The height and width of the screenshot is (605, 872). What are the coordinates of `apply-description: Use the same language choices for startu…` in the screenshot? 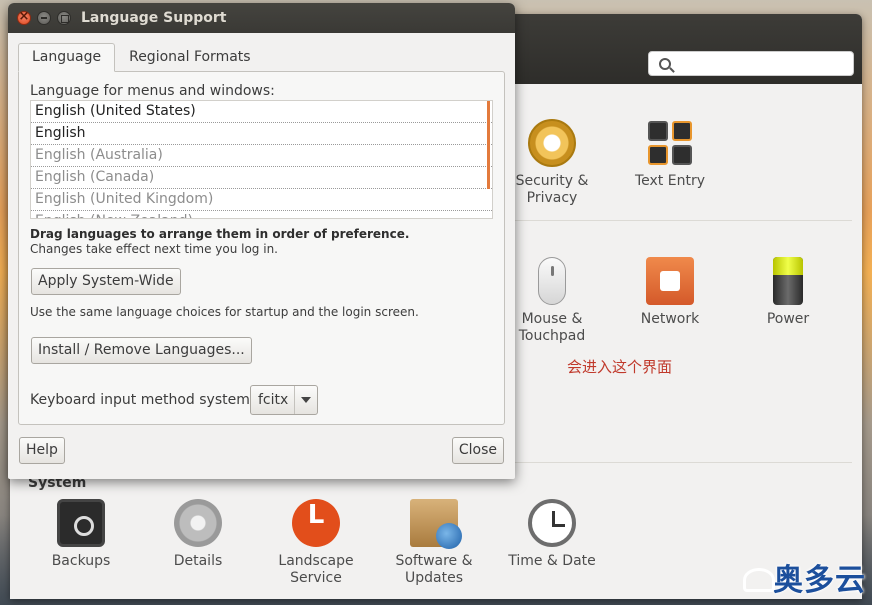 It's located at (224, 312).